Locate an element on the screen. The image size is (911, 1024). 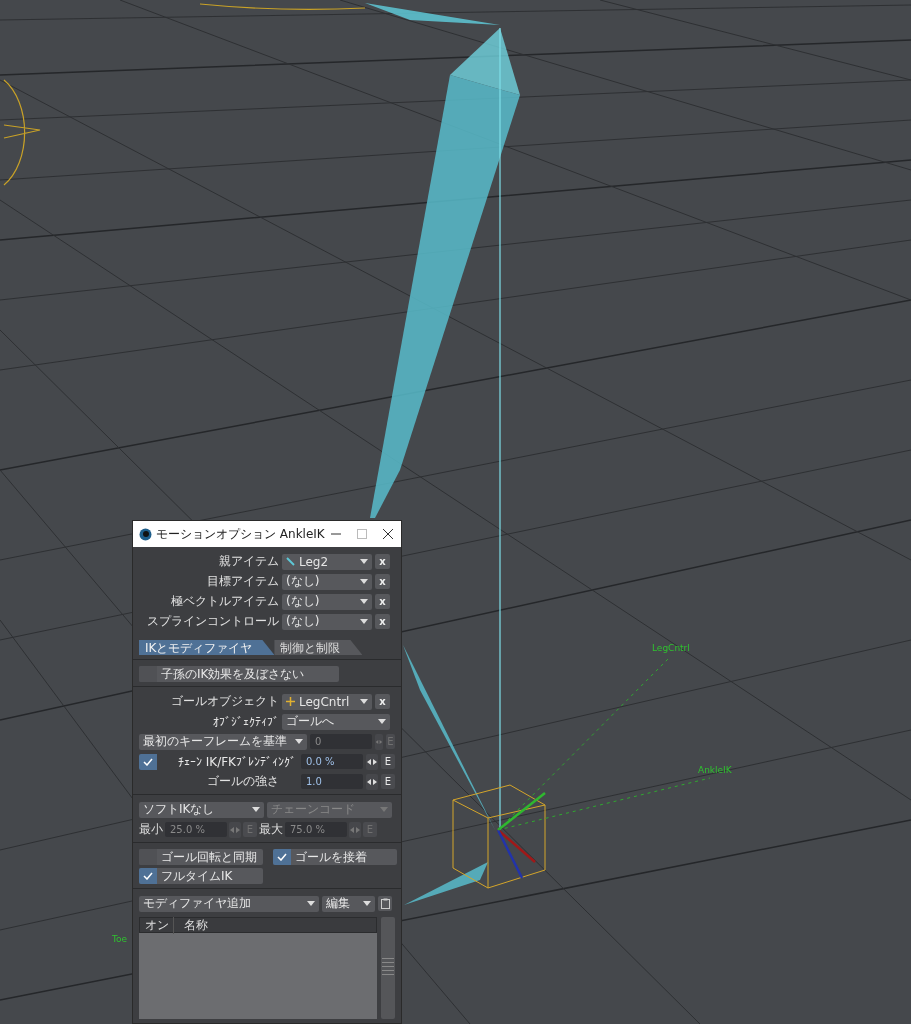
column-header: 名称 is located at coordinates (195, 925).